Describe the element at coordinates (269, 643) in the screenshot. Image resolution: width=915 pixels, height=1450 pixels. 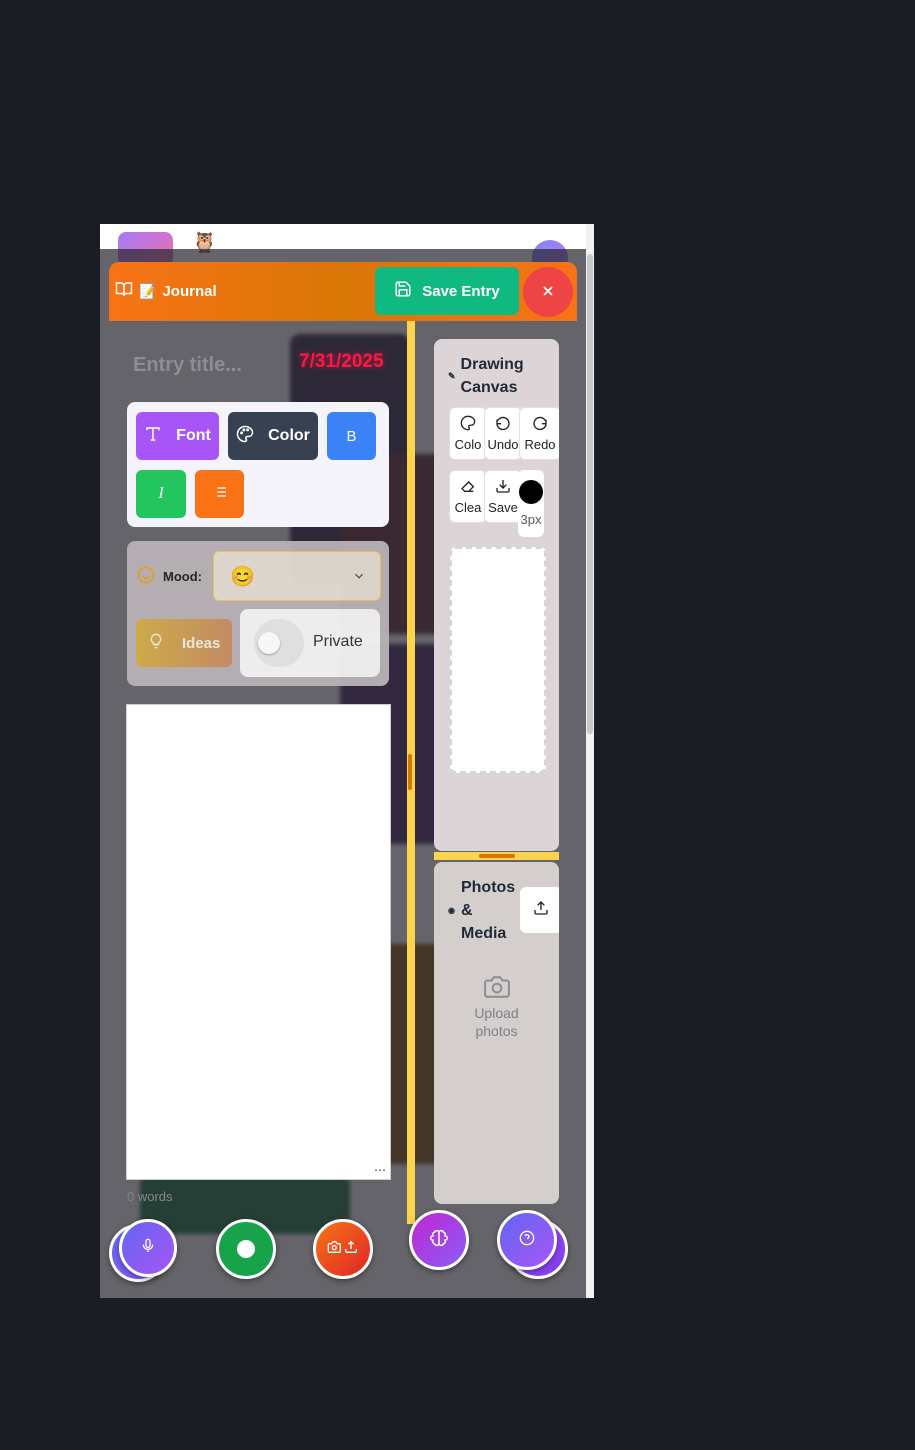
I see `toggle-knob` at that location.